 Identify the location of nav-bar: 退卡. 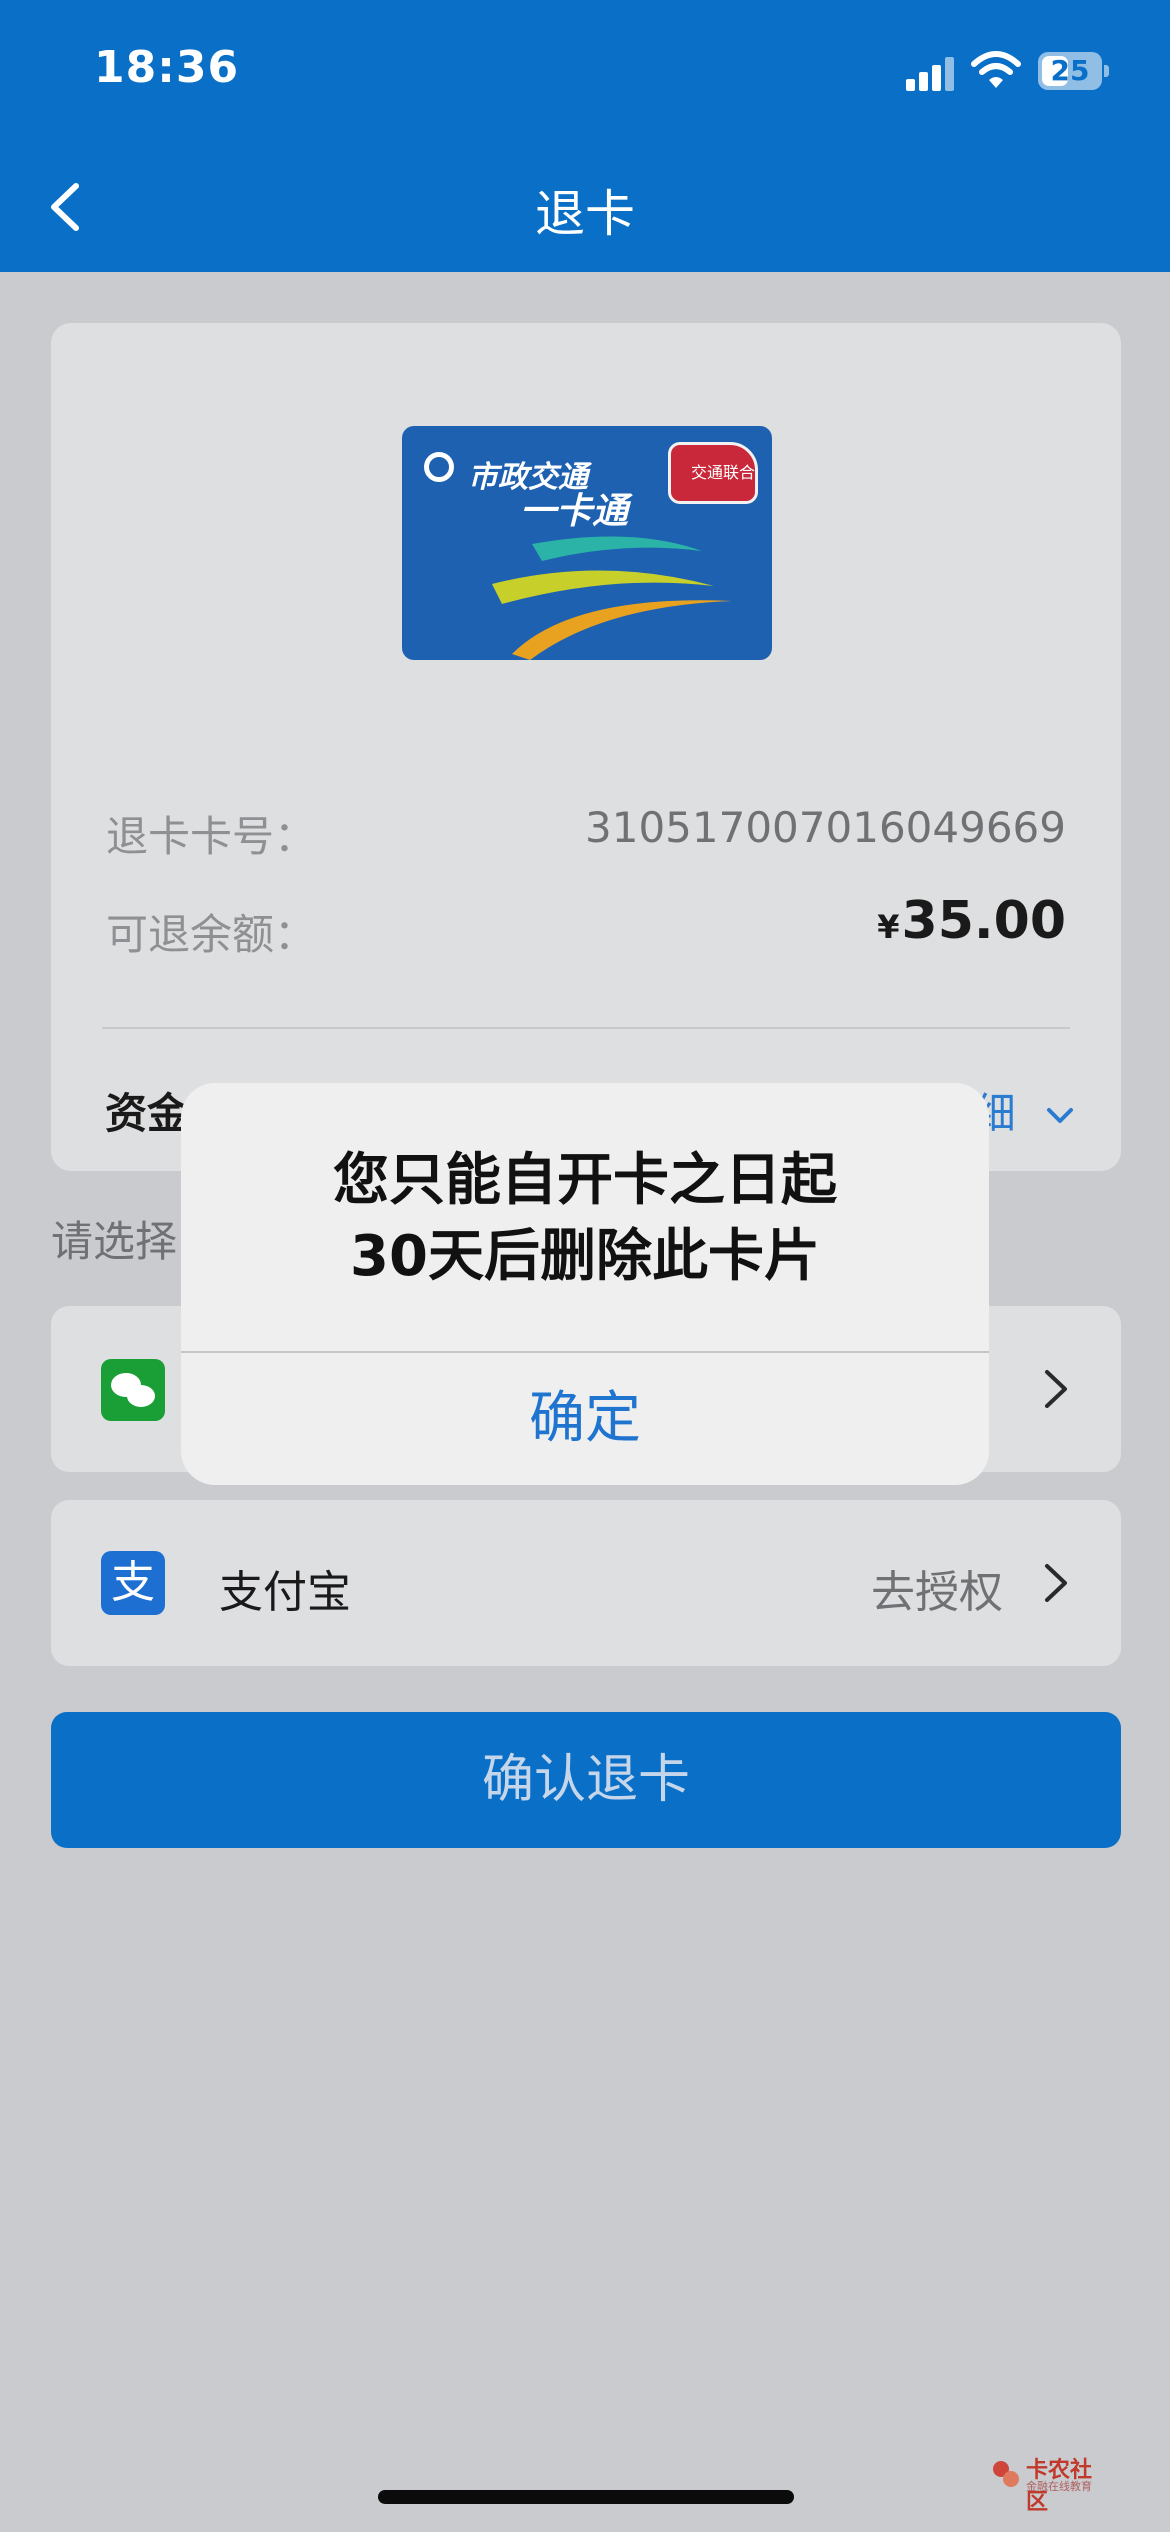
(585, 211).